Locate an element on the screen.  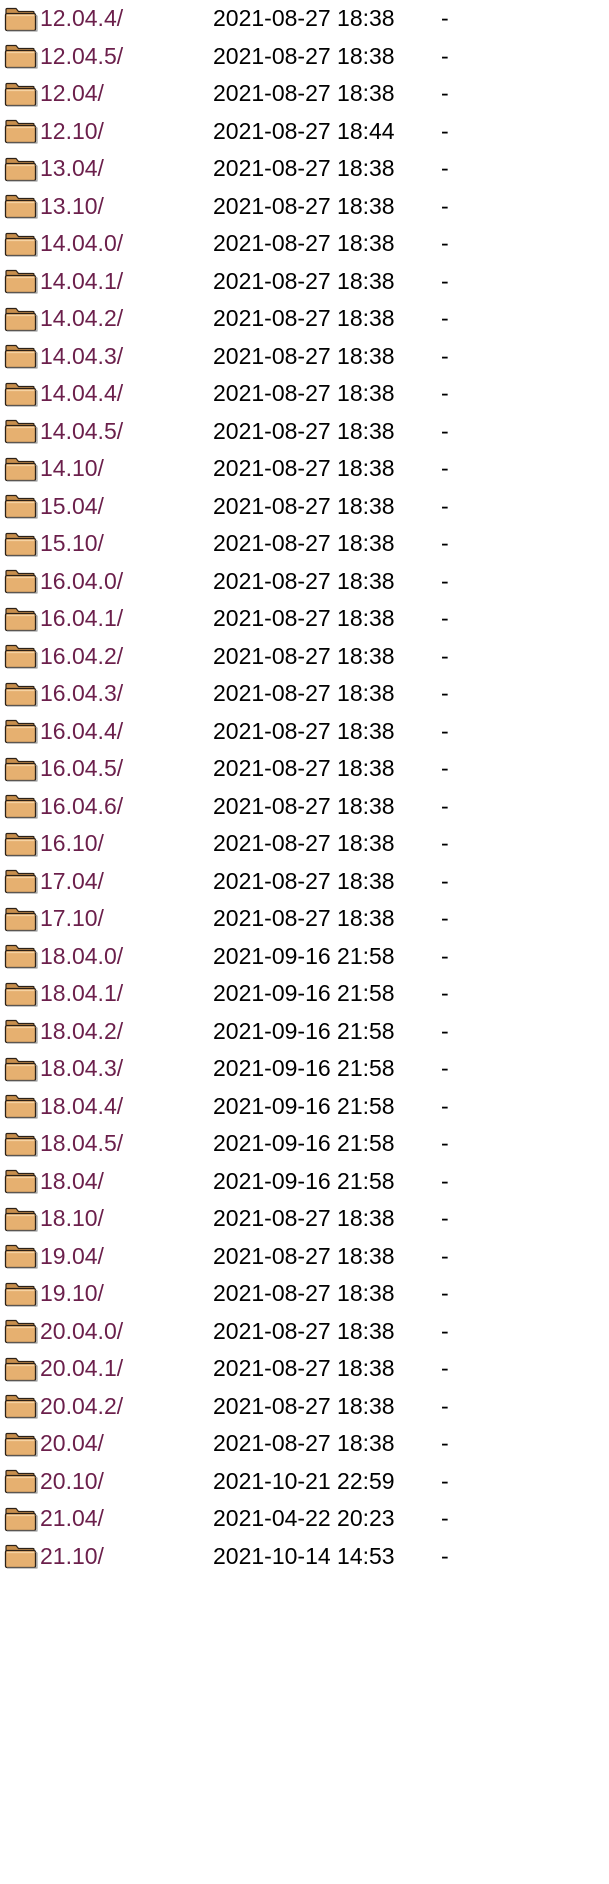
folder-link: 15.04/ is located at coordinates (72, 507).